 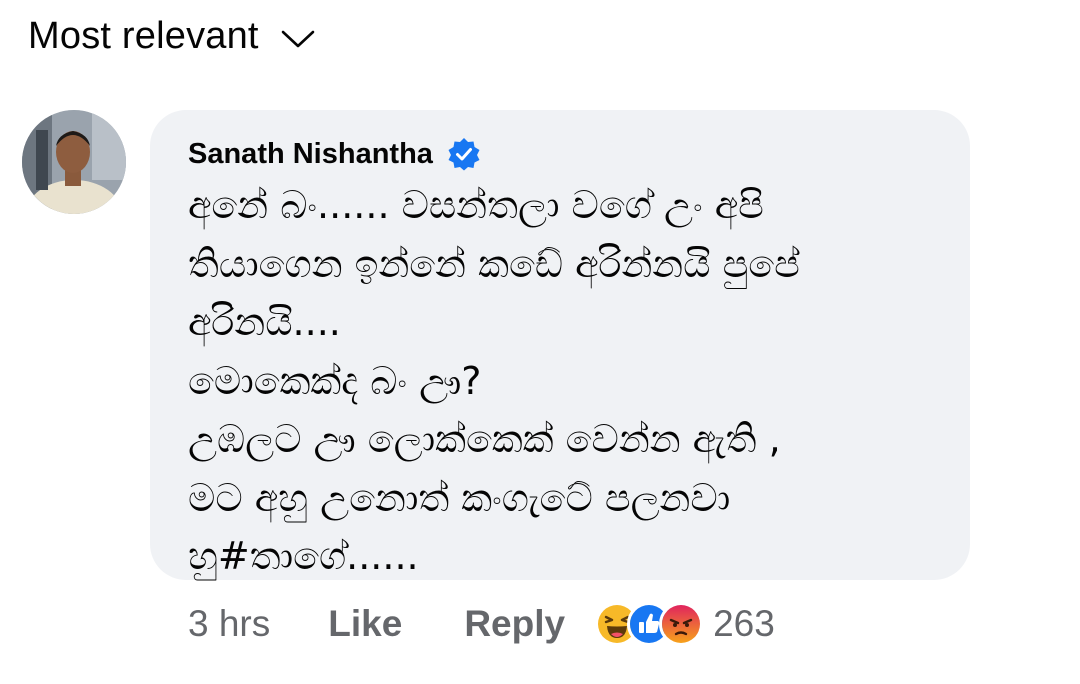 I want to click on reaction-count: 263, so click(x=744, y=623).